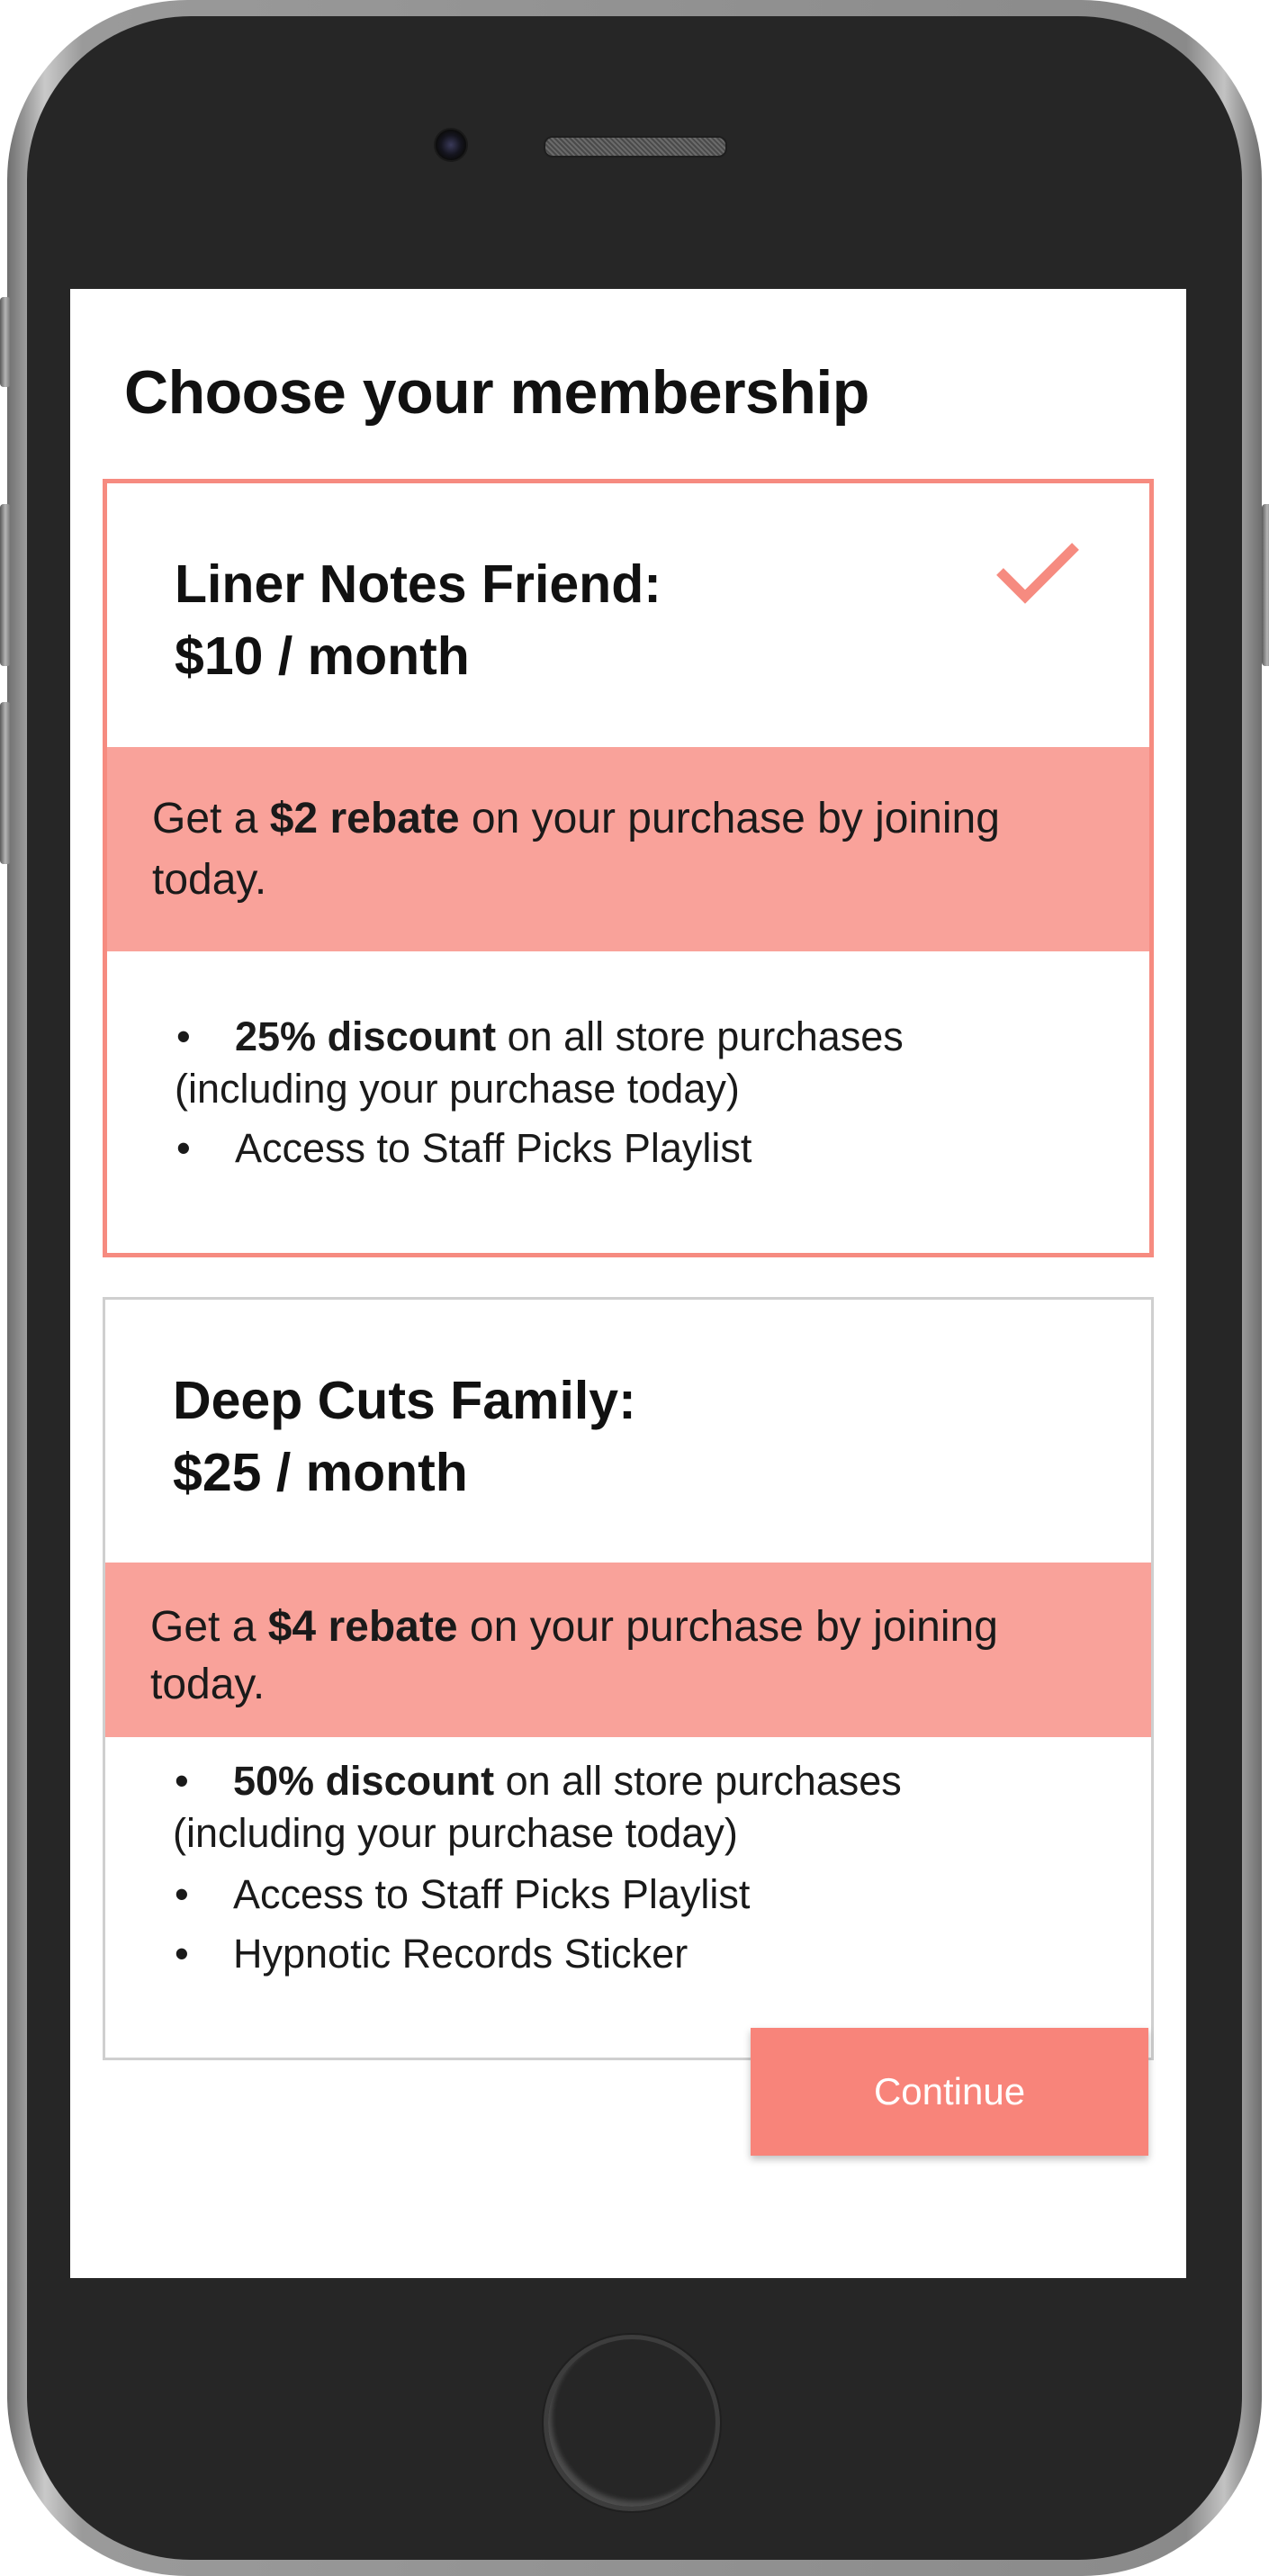 This screenshot has height=2576, width=1269. Describe the element at coordinates (364, 818) in the screenshot. I see `rebate-amount: $2 rebate` at that location.